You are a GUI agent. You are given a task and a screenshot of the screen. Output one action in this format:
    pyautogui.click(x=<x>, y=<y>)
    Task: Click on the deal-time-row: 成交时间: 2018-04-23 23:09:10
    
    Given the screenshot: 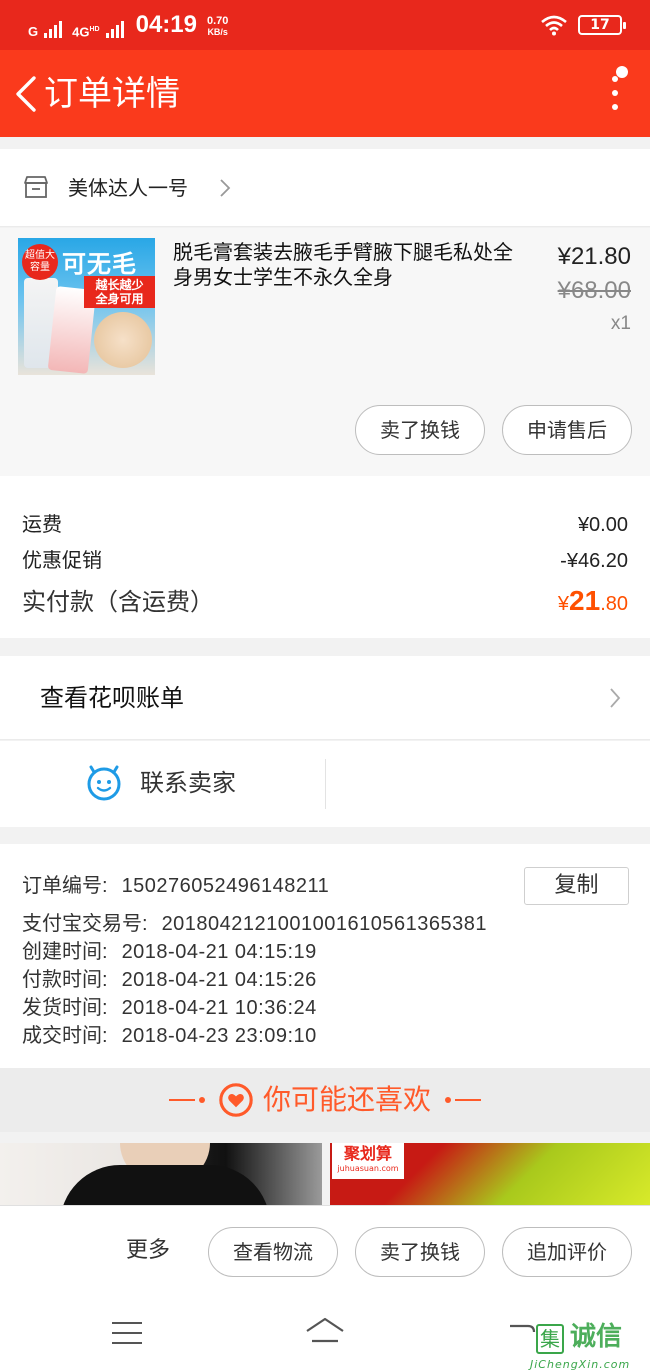 What is the action you would take?
    pyautogui.click(x=169, y=1036)
    